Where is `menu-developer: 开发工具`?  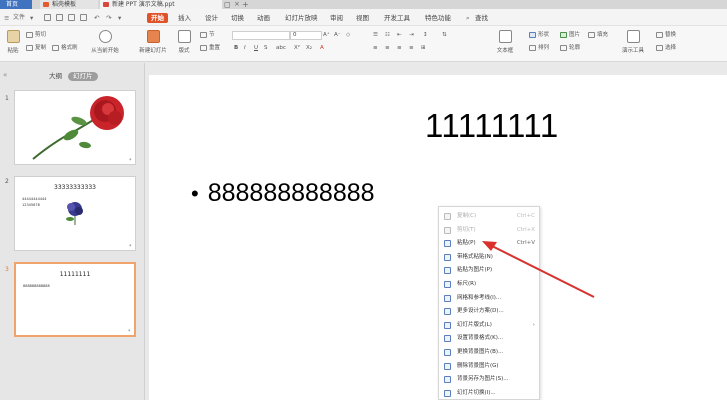
menu-developer: 开发工具 is located at coordinates (397, 18).